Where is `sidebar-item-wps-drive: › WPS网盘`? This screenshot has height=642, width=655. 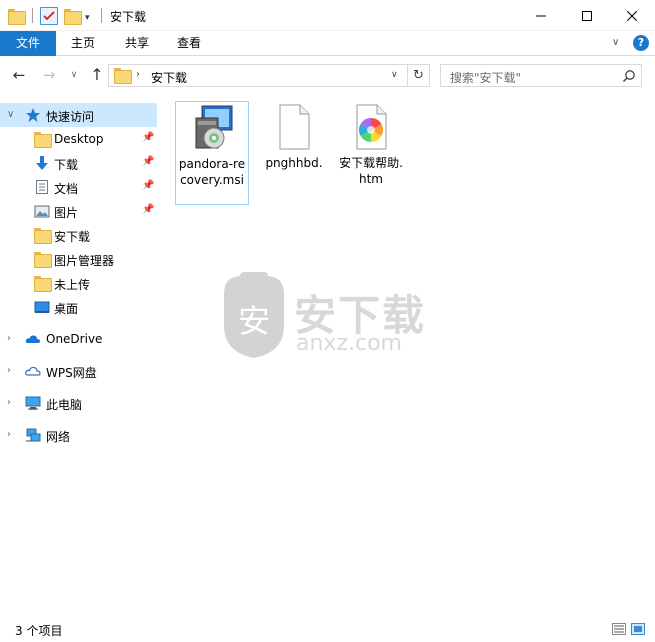 sidebar-item-wps-drive: › WPS网盘 is located at coordinates (78, 371).